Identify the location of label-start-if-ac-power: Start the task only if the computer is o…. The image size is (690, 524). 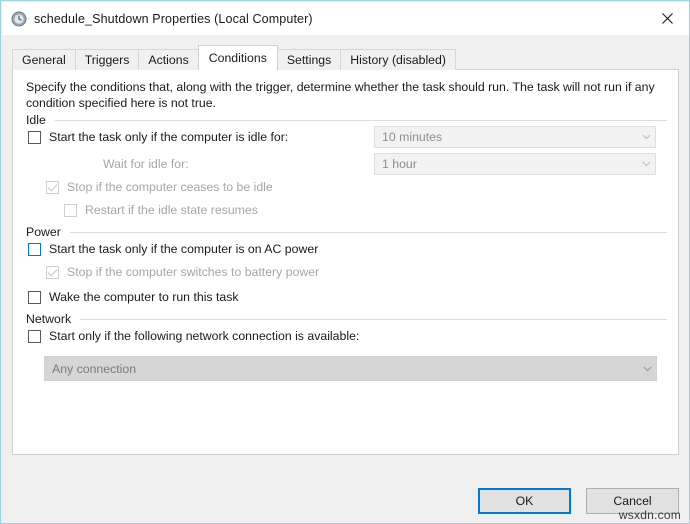
(184, 249).